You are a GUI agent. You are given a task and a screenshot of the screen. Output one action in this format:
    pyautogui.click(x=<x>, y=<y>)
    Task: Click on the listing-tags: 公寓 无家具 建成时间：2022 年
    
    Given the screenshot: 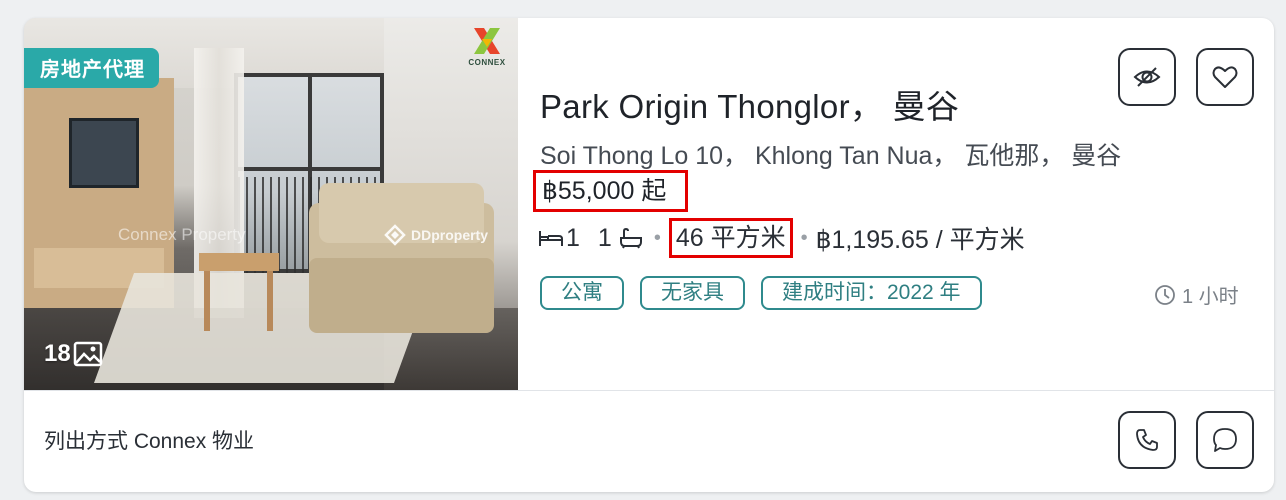 What is the action you would take?
    pyautogui.click(x=761, y=293)
    